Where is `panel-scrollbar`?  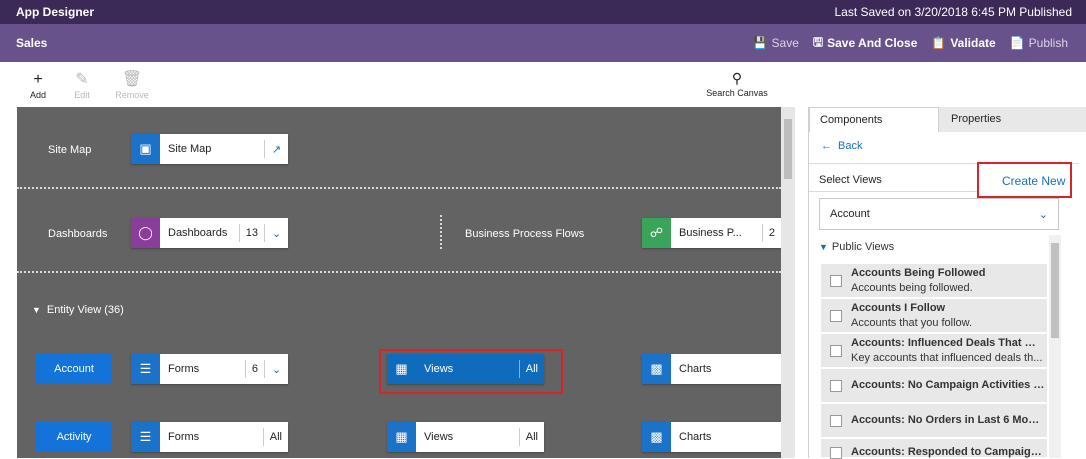 panel-scrollbar is located at coordinates (1055, 346).